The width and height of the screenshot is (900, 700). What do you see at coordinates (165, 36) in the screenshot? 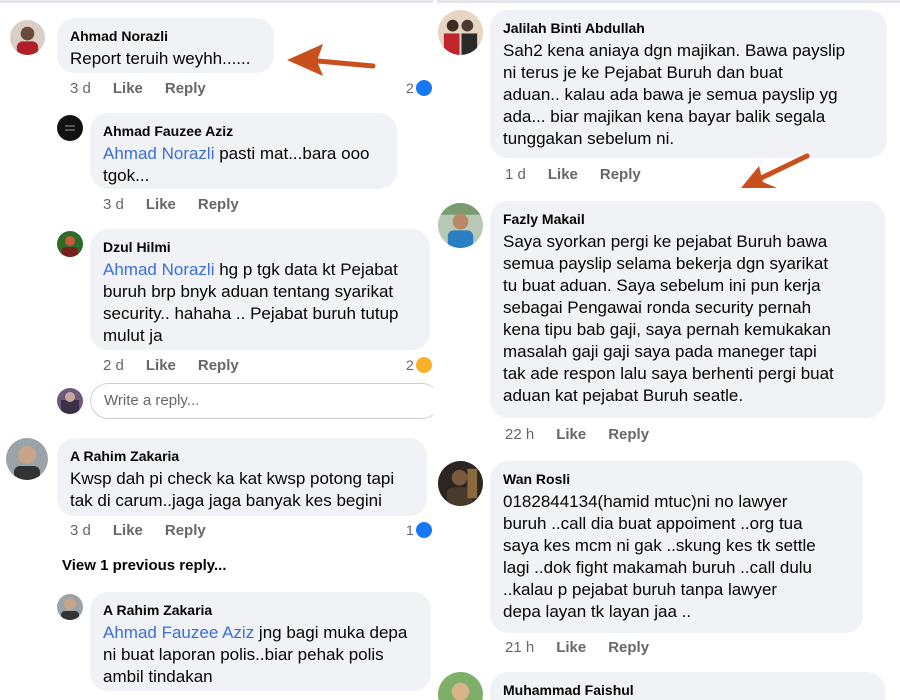
I see `comment-author: Ahmad Norazli` at bounding box center [165, 36].